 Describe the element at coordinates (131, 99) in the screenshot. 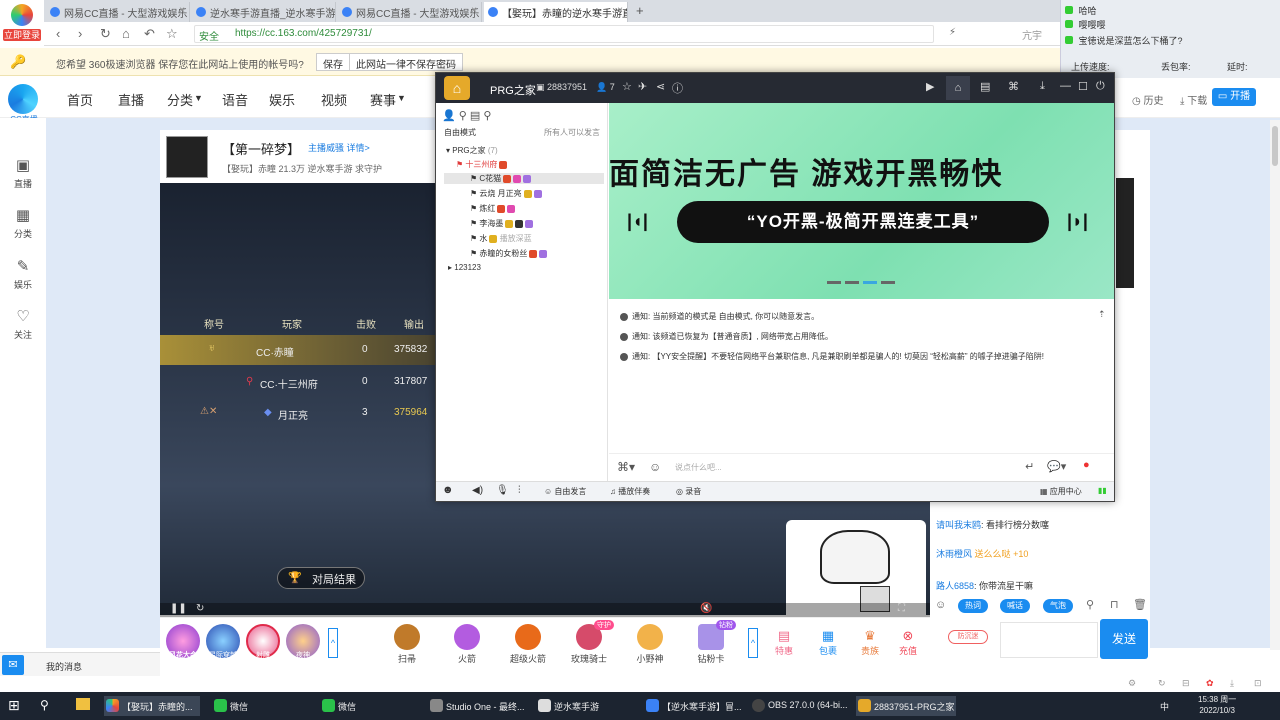

I see `nav-live: 直播` at that location.